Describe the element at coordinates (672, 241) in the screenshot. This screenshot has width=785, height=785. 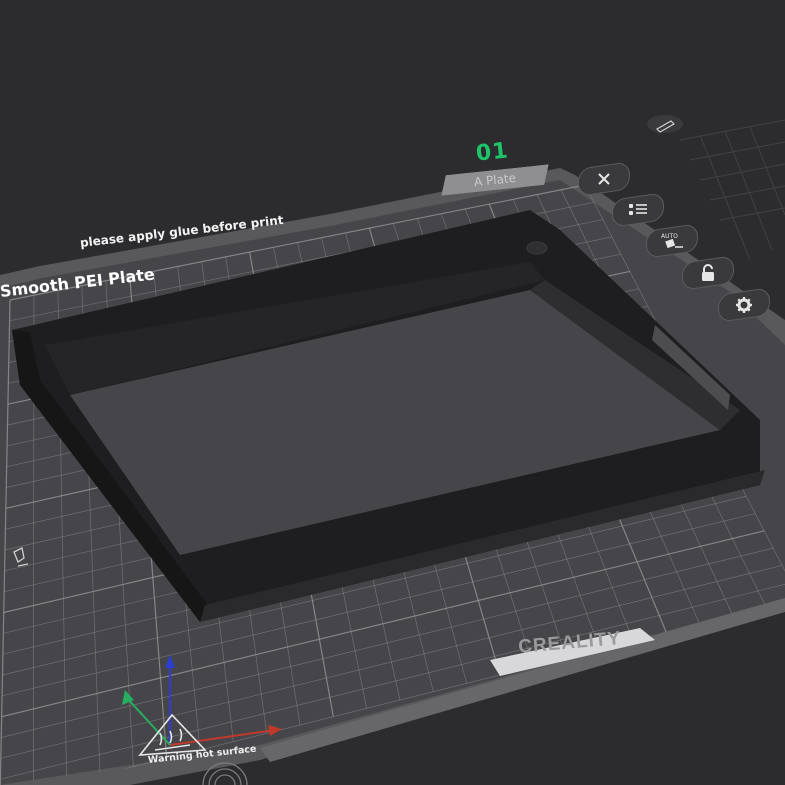
I see `auto-orient-icon: AUTO` at that location.